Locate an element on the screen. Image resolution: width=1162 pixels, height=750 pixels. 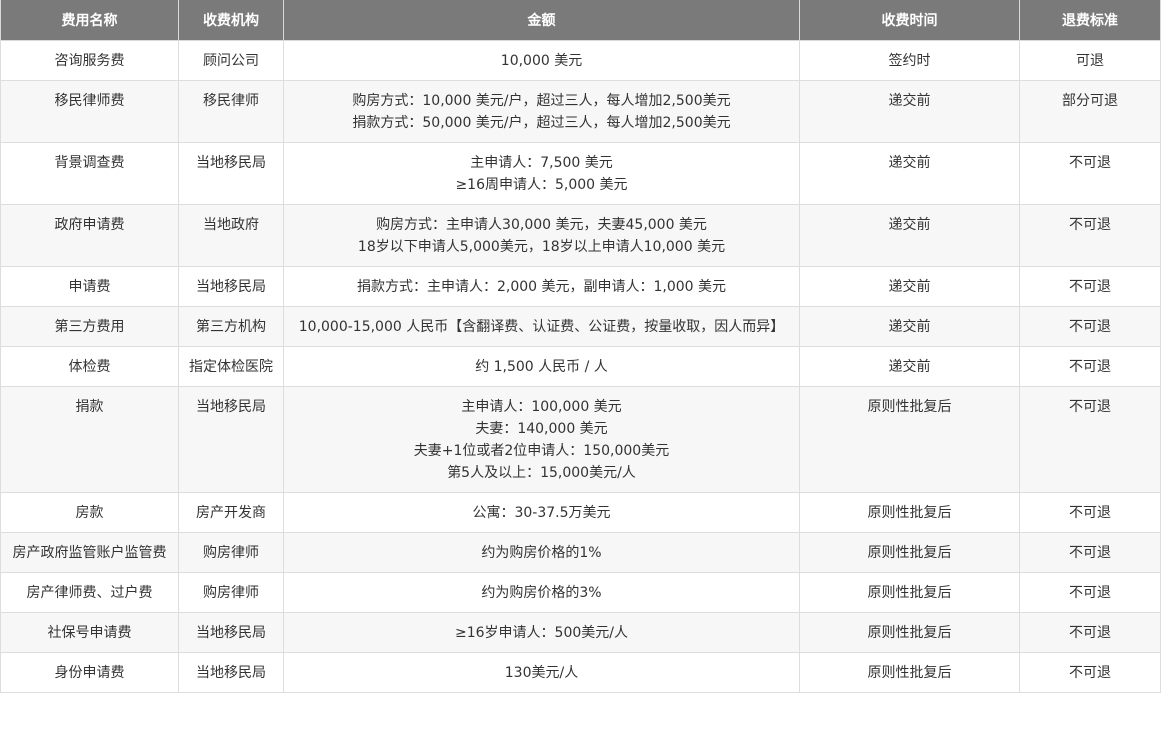
fee-name-cell: 房款 is located at coordinates (89, 512).